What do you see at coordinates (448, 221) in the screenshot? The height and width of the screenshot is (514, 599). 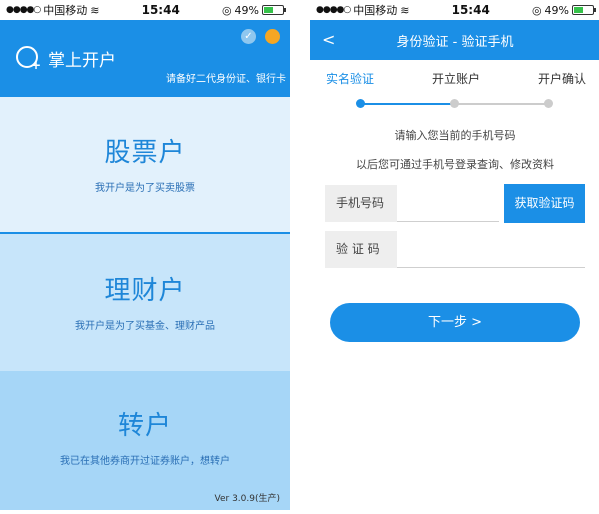 I see `phone-field-underline` at bounding box center [448, 221].